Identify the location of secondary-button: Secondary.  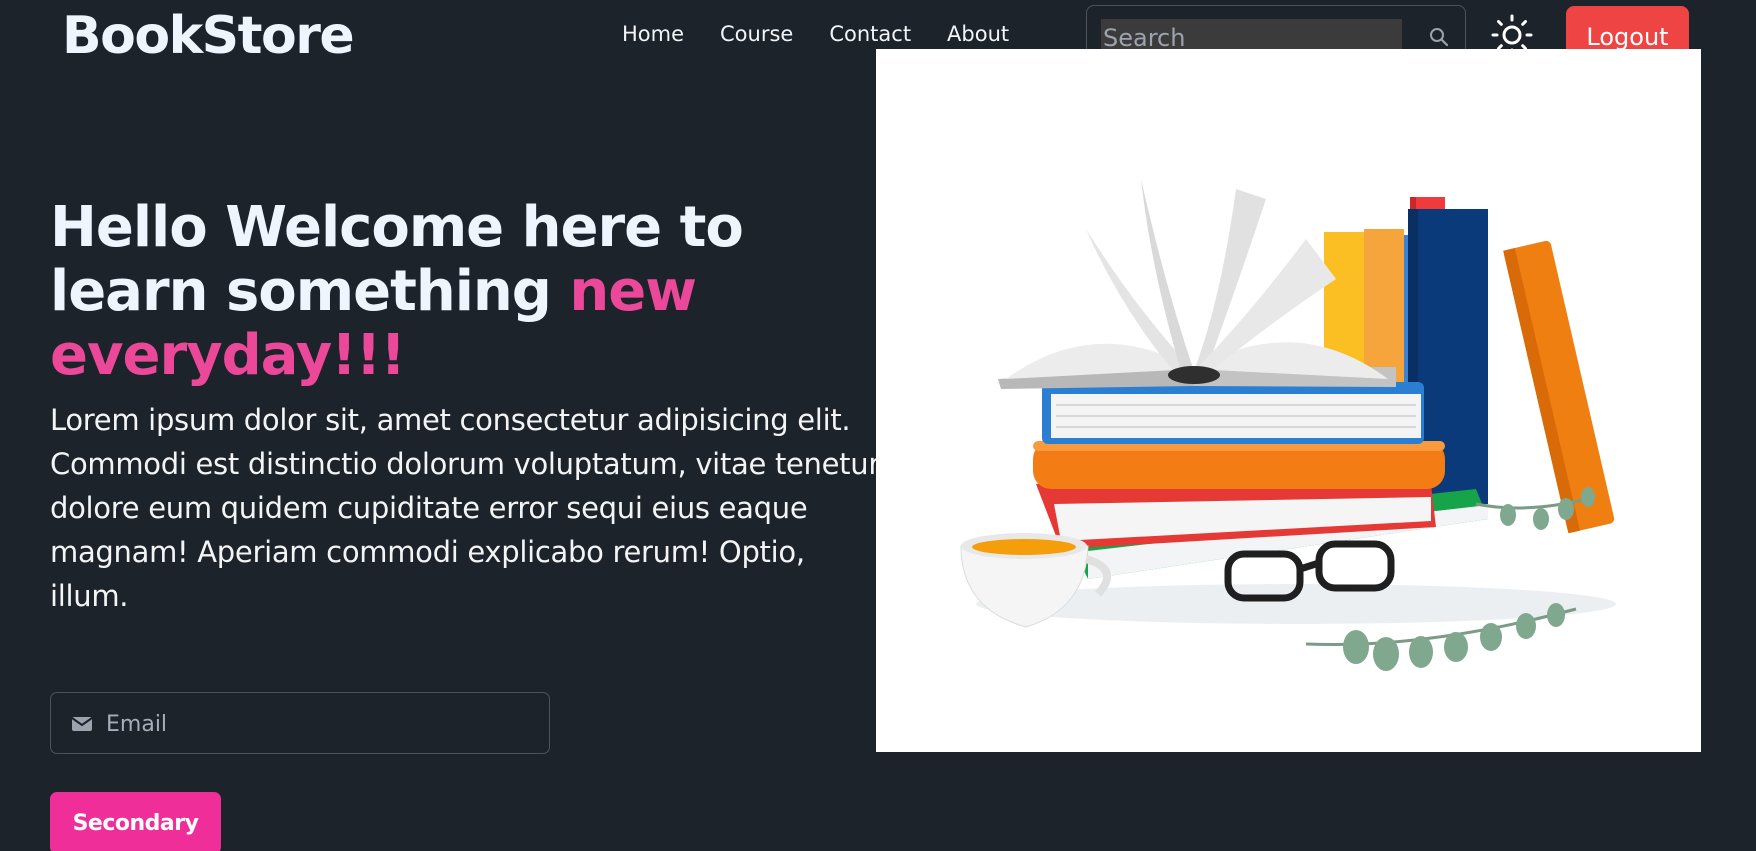
(135, 821).